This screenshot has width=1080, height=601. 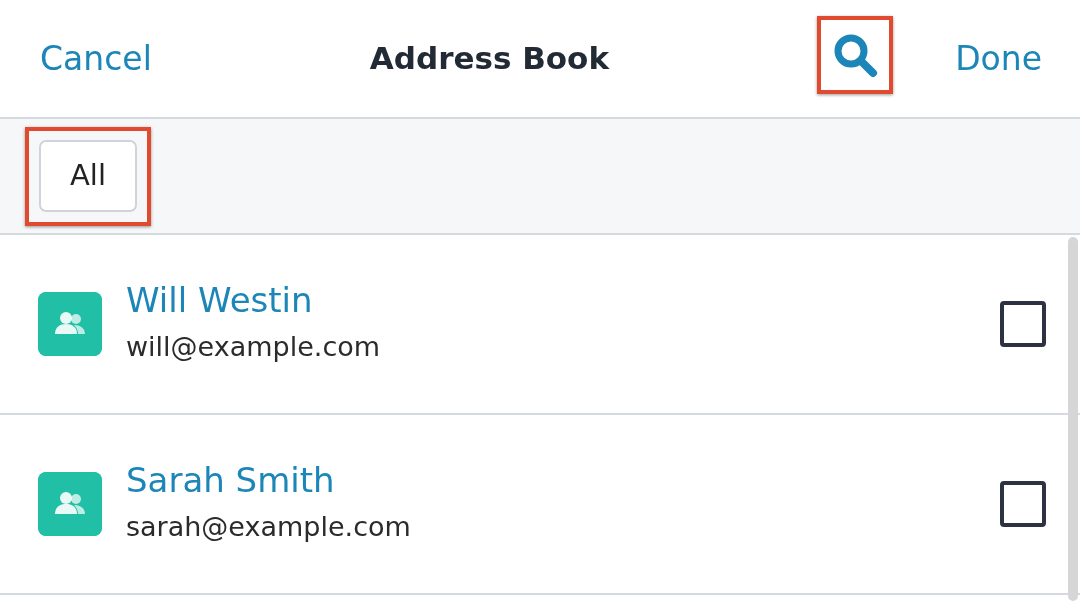 I want to click on cancel-button: Cancel, so click(x=96, y=58).